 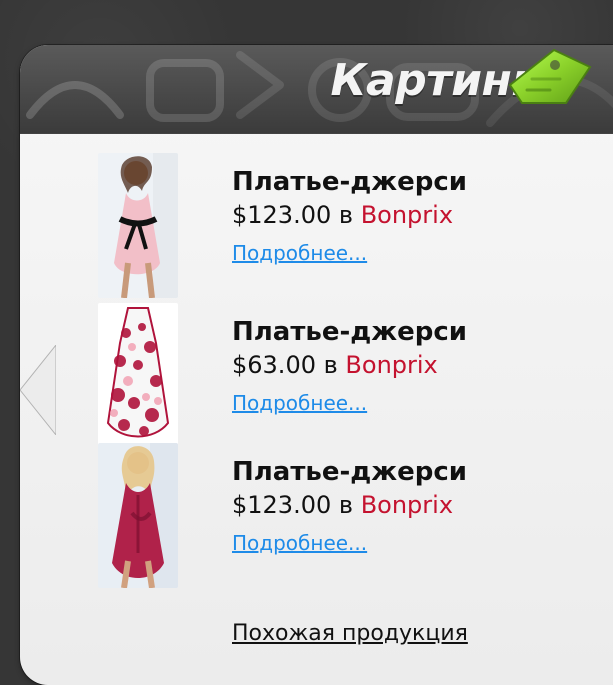 I want to click on widget-header: Картинка, so click(x=316, y=89).